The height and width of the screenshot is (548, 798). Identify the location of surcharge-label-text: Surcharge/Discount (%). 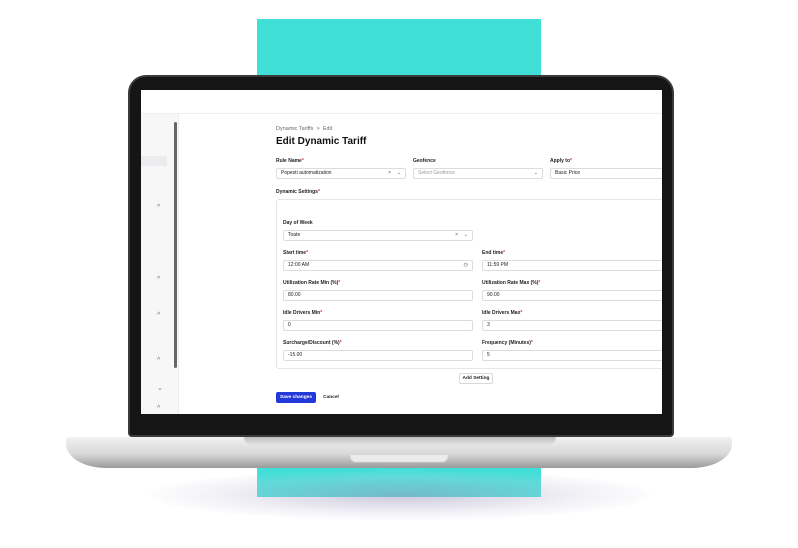
(311, 343).